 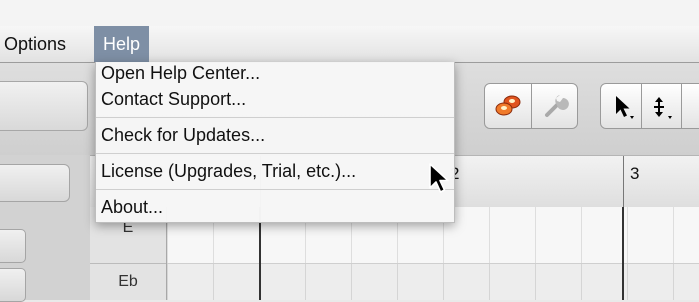 What do you see at coordinates (623, 253) in the screenshot?
I see `bar-line` at bounding box center [623, 253].